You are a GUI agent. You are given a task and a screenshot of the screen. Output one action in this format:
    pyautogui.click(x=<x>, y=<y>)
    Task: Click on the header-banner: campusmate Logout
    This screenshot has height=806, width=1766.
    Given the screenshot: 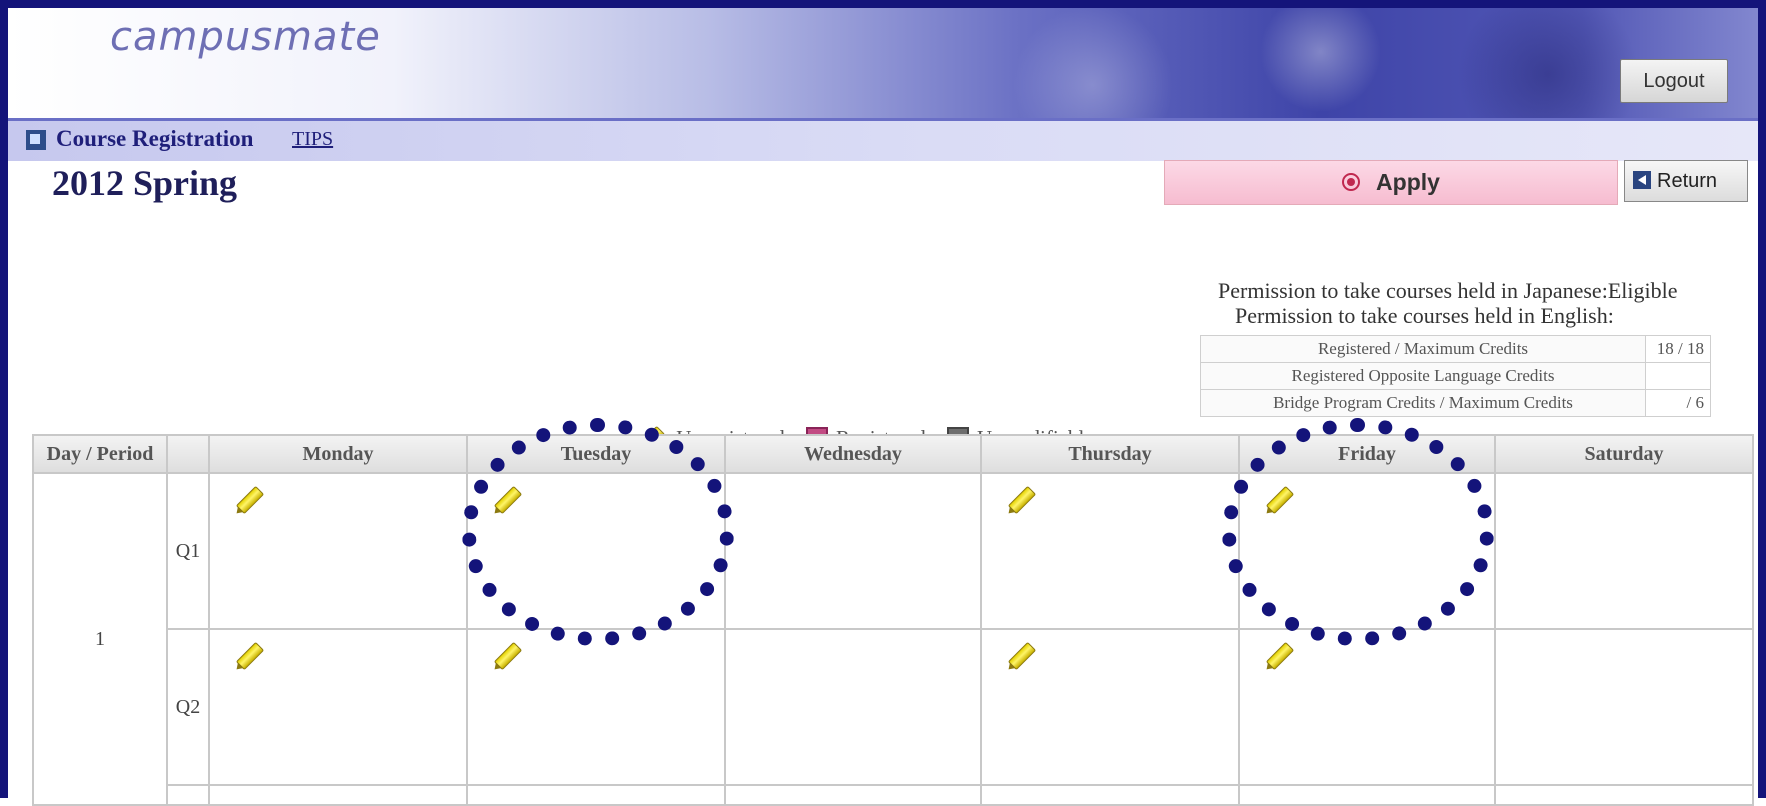 What is the action you would take?
    pyautogui.click(x=883, y=63)
    